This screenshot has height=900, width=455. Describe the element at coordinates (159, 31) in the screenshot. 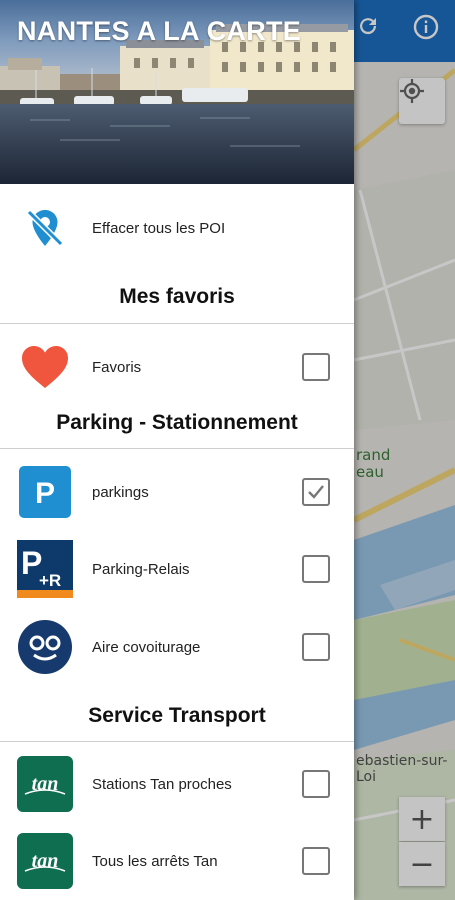

I see `app-title: NANTES A LA CARTE` at that location.